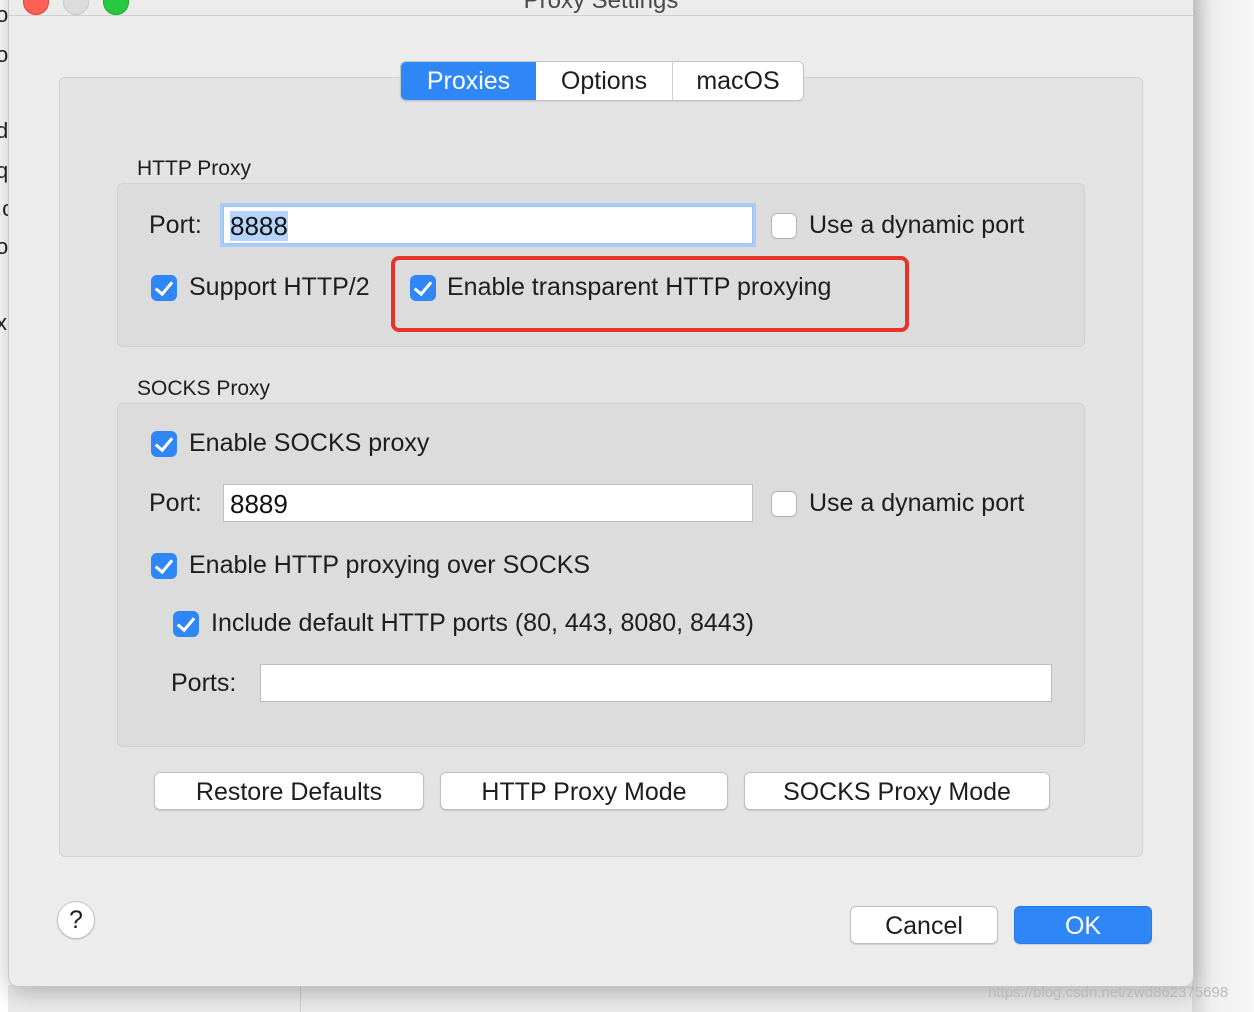 Image resolution: width=1254 pixels, height=1012 pixels. I want to click on annotation-highlight-box, so click(650, 294).